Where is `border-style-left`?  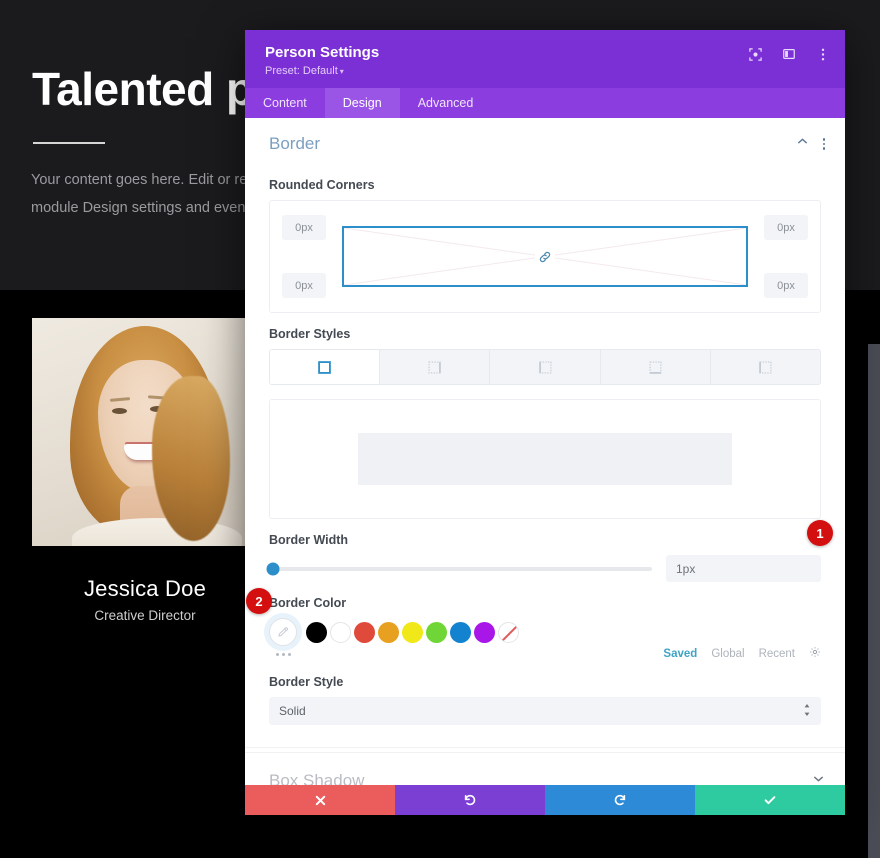
border-style-left is located at coordinates (545, 367).